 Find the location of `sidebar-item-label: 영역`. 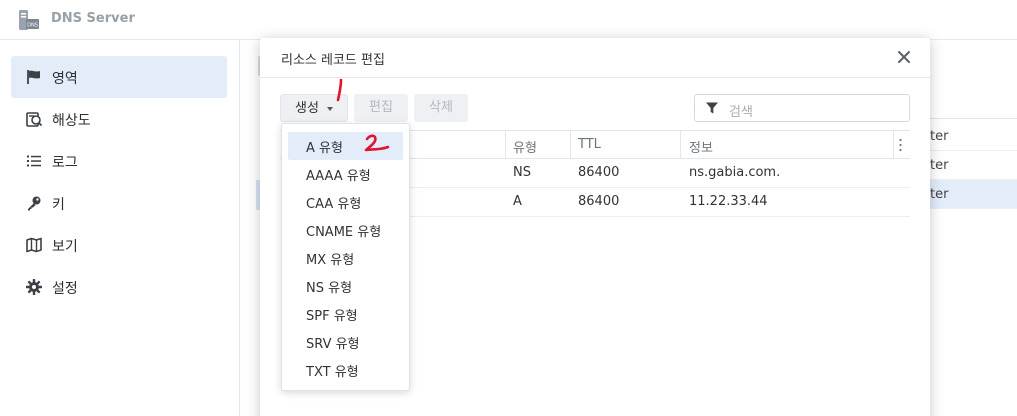

sidebar-item-label: 영역 is located at coordinates (65, 79).